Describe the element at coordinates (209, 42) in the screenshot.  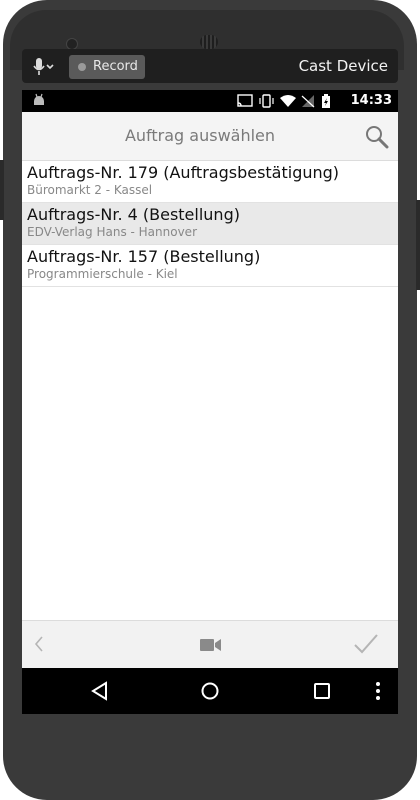
I see `earpiece-speaker` at that location.